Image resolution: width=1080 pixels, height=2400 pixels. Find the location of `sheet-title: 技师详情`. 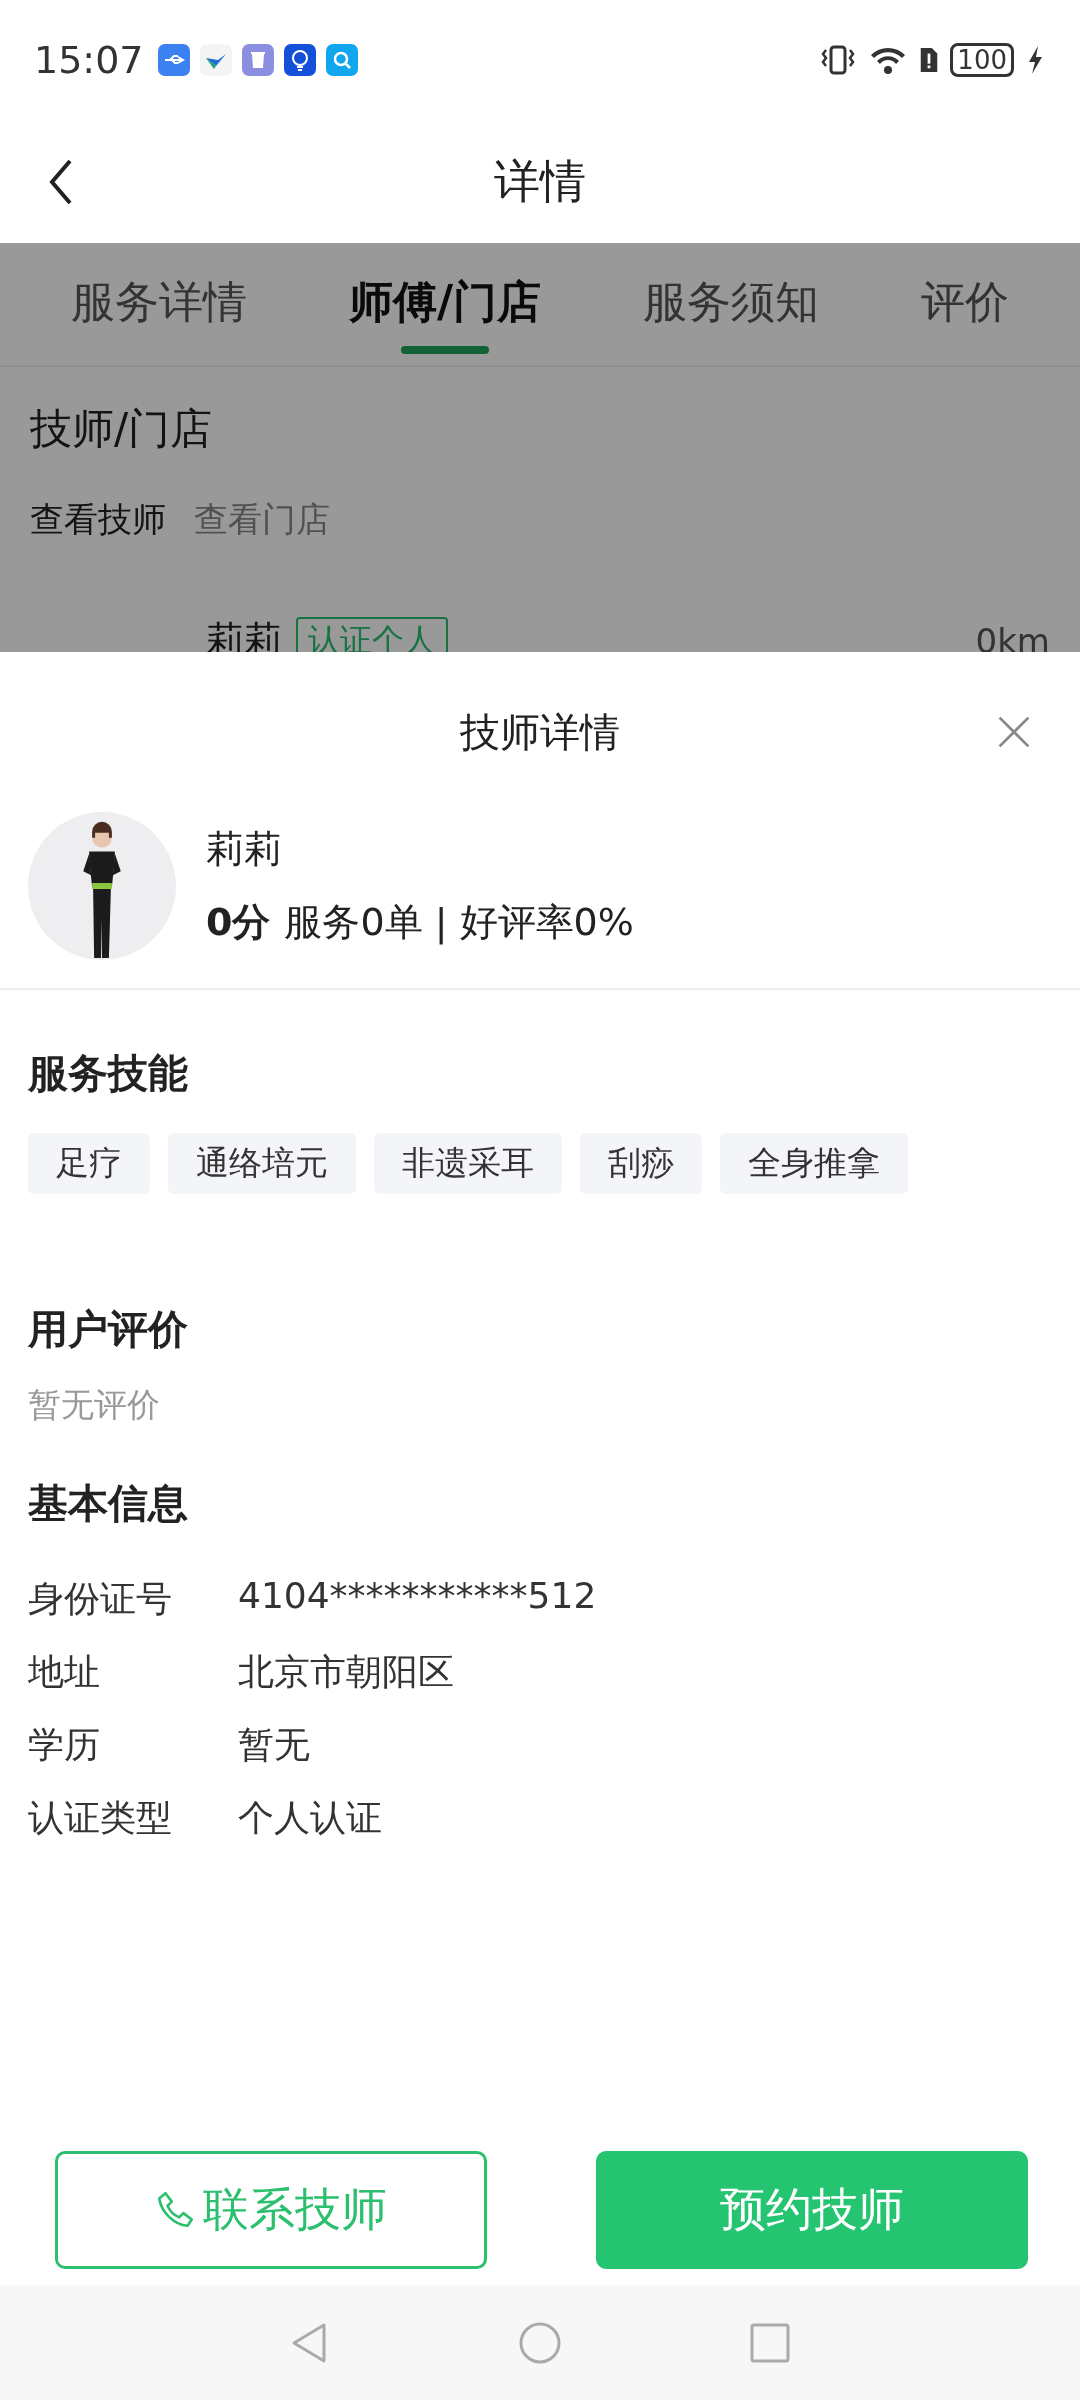

sheet-title: 技师详情 is located at coordinates (540, 732).